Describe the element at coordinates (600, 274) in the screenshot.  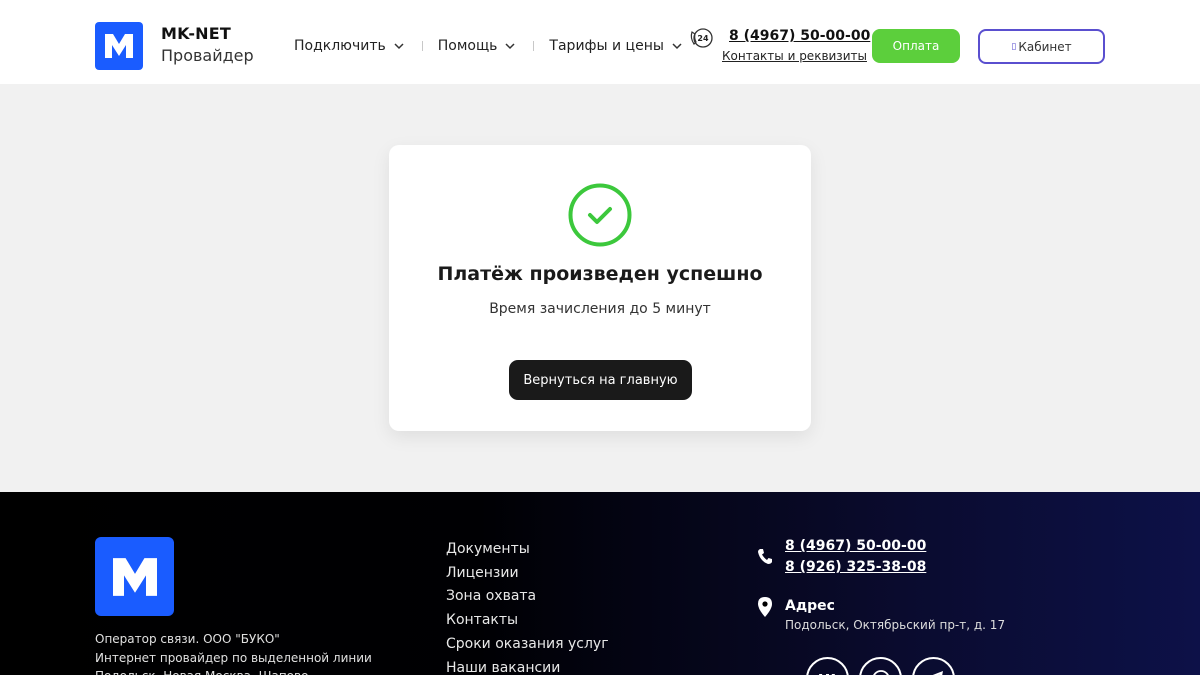
I see `success-title: Платёж произведен успешно` at that location.